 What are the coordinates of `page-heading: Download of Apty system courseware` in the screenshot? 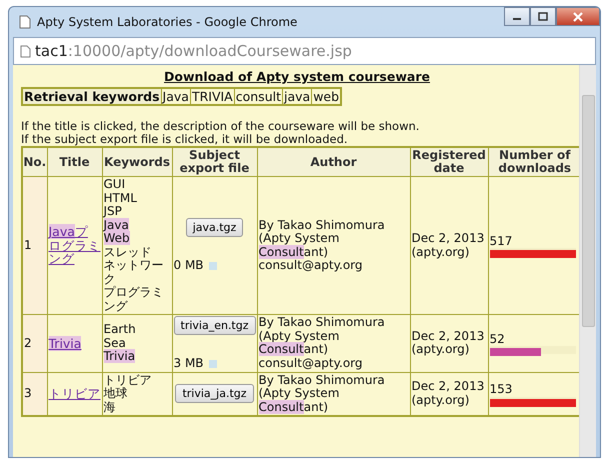 It's located at (297, 76).